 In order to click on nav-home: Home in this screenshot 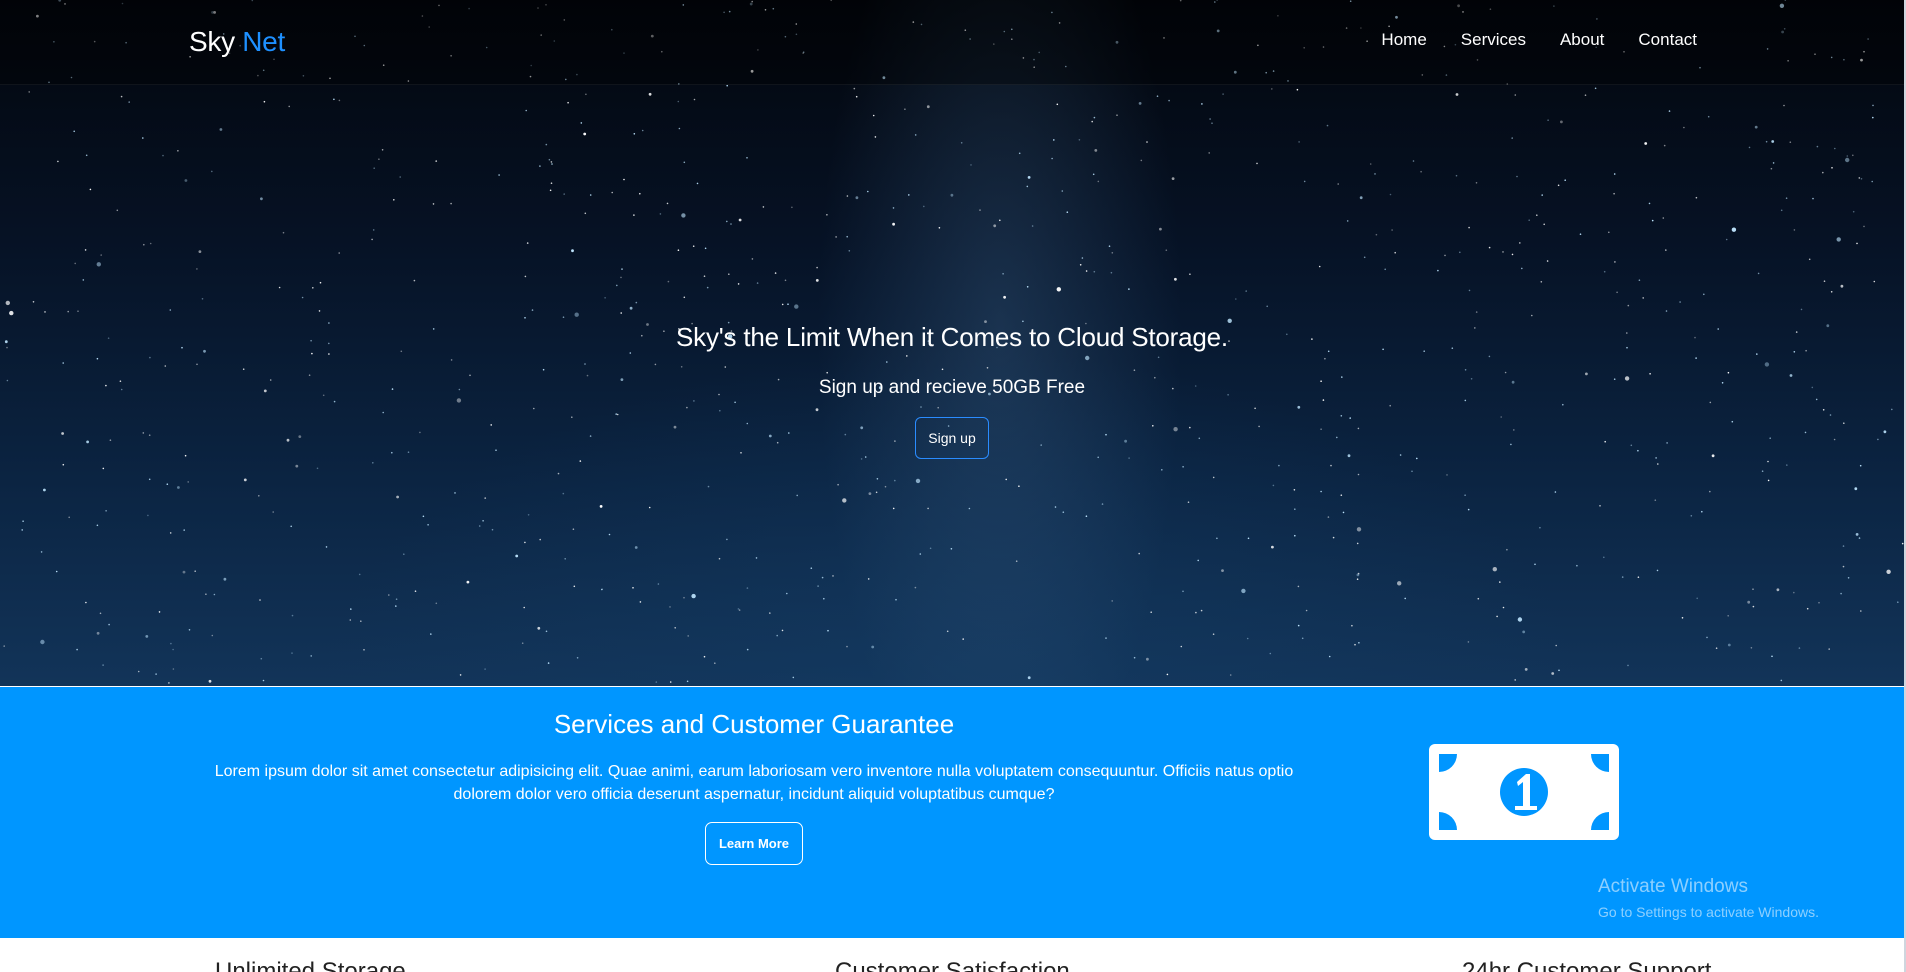, I will do `click(1403, 40)`.